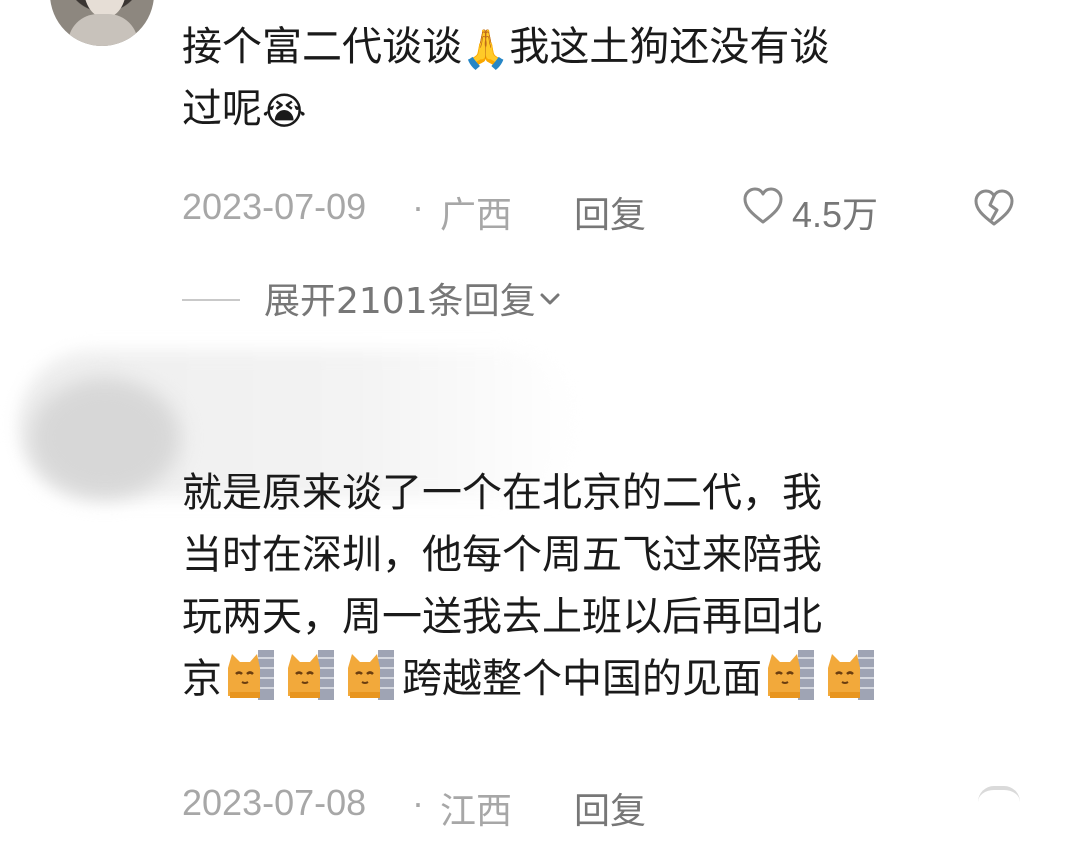  Describe the element at coordinates (502, 555) in the screenshot. I see `comment-2-line-2: 当时在深圳，他每个周五飞过来陪我` at that location.